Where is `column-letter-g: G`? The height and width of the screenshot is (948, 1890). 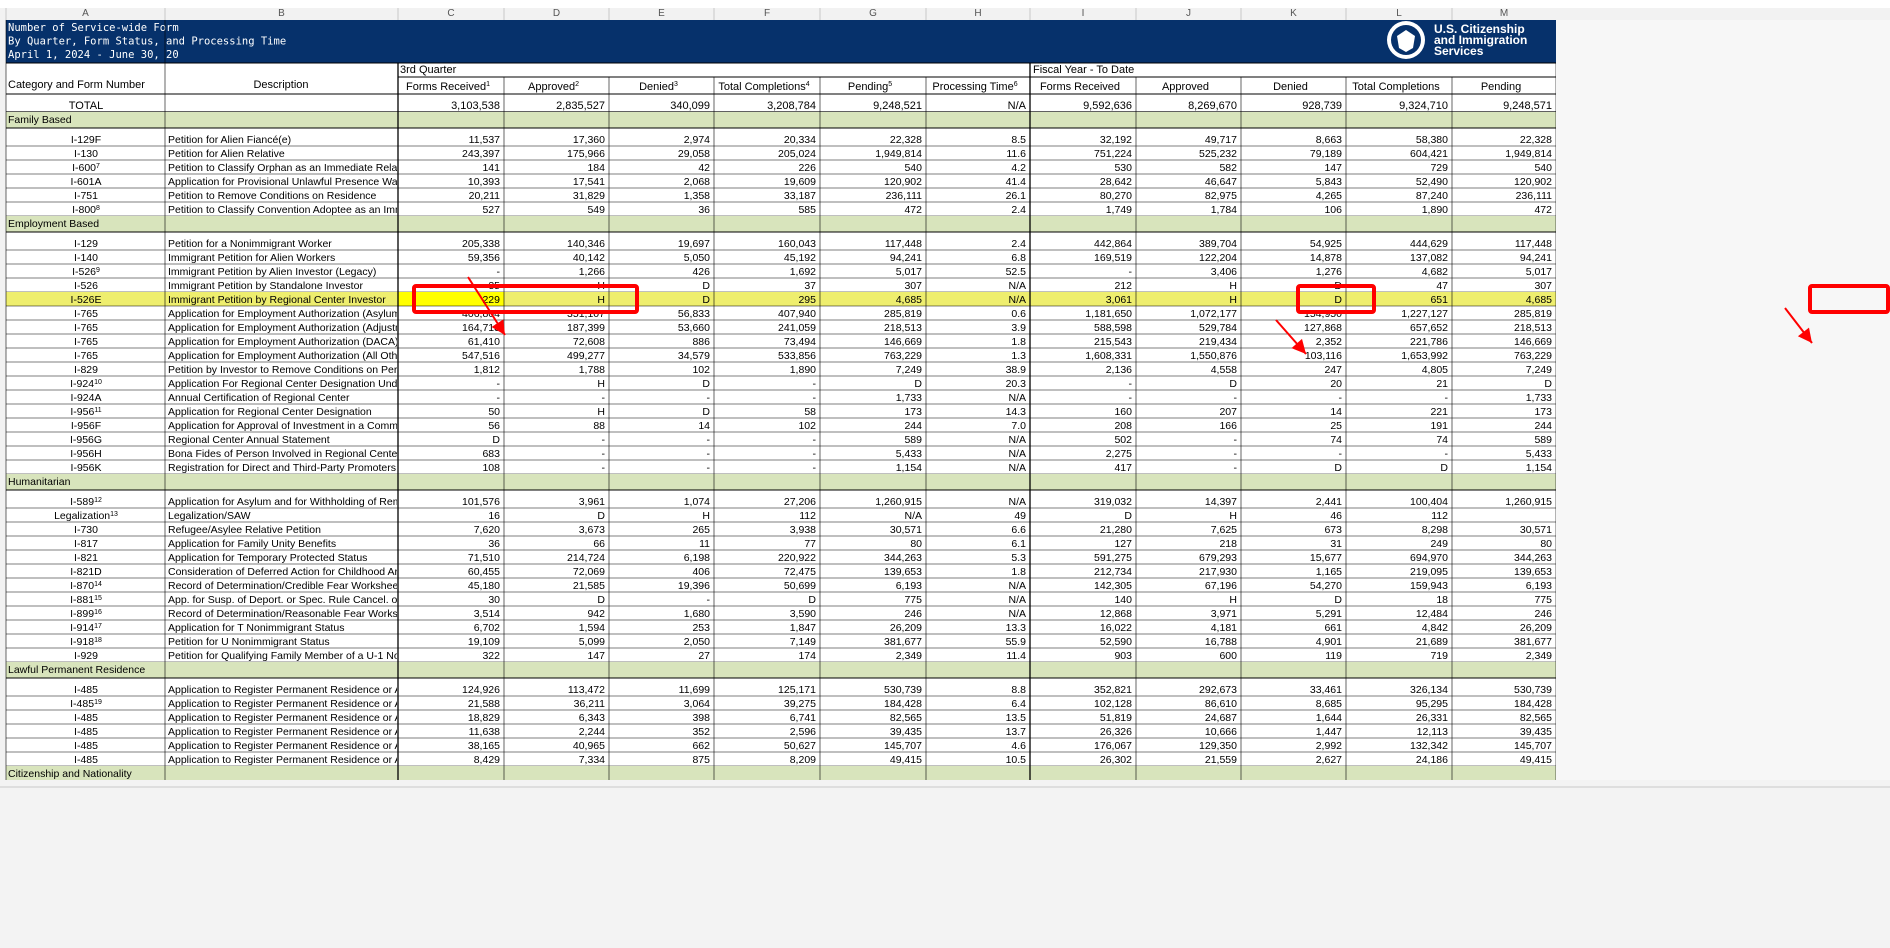
column-letter-g: G is located at coordinates (873, 13).